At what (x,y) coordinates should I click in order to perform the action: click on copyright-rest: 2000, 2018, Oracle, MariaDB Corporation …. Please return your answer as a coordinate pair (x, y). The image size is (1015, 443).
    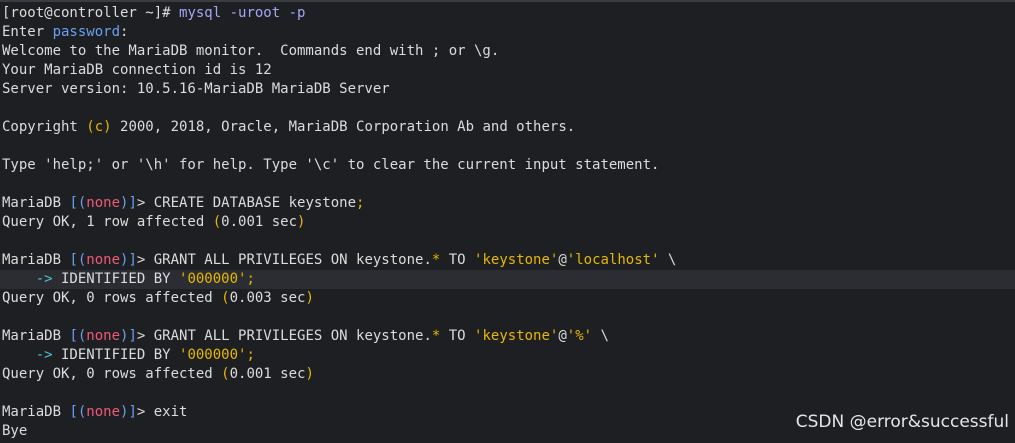
    Looking at the image, I should click on (343, 127).